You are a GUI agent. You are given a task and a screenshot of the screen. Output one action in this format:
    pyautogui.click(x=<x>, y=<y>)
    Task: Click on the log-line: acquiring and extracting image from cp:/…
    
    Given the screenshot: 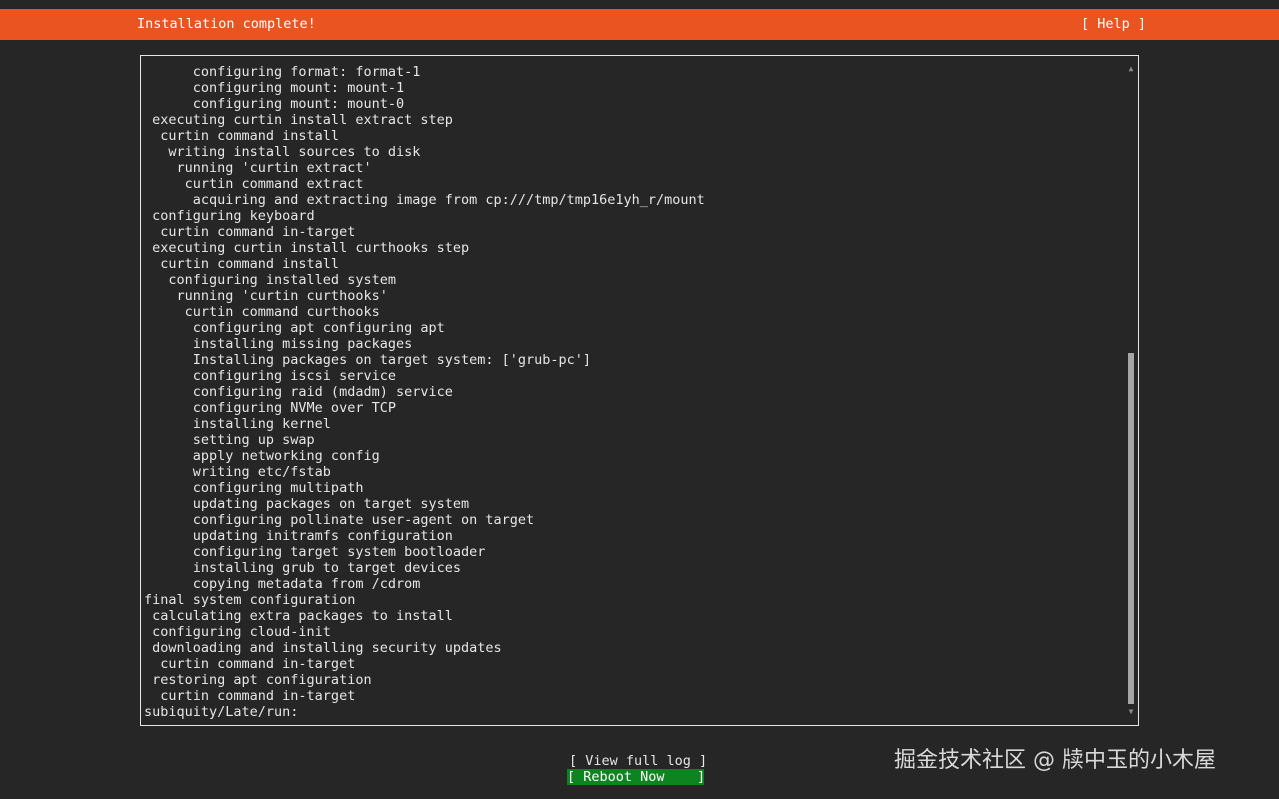 What is the action you would take?
    pyautogui.click(x=424, y=200)
    